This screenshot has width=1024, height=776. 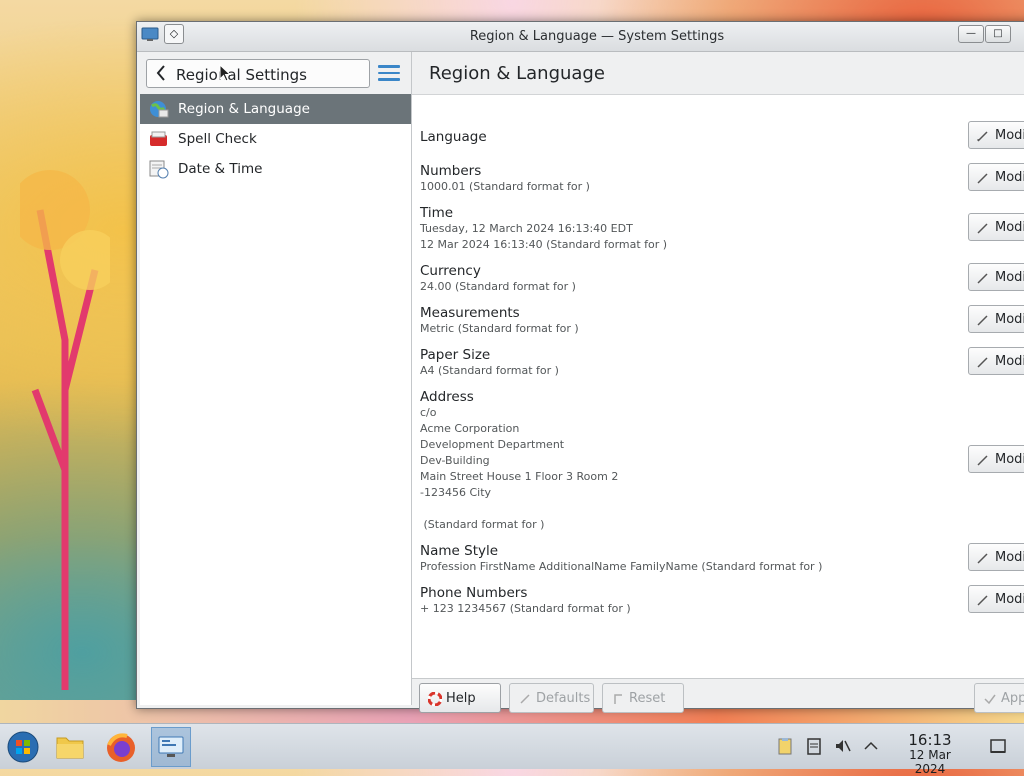 What do you see at coordinates (505, 179) in the screenshot?
I see `setting-numbers: Numbers 1000.01 (Standard format for )` at bounding box center [505, 179].